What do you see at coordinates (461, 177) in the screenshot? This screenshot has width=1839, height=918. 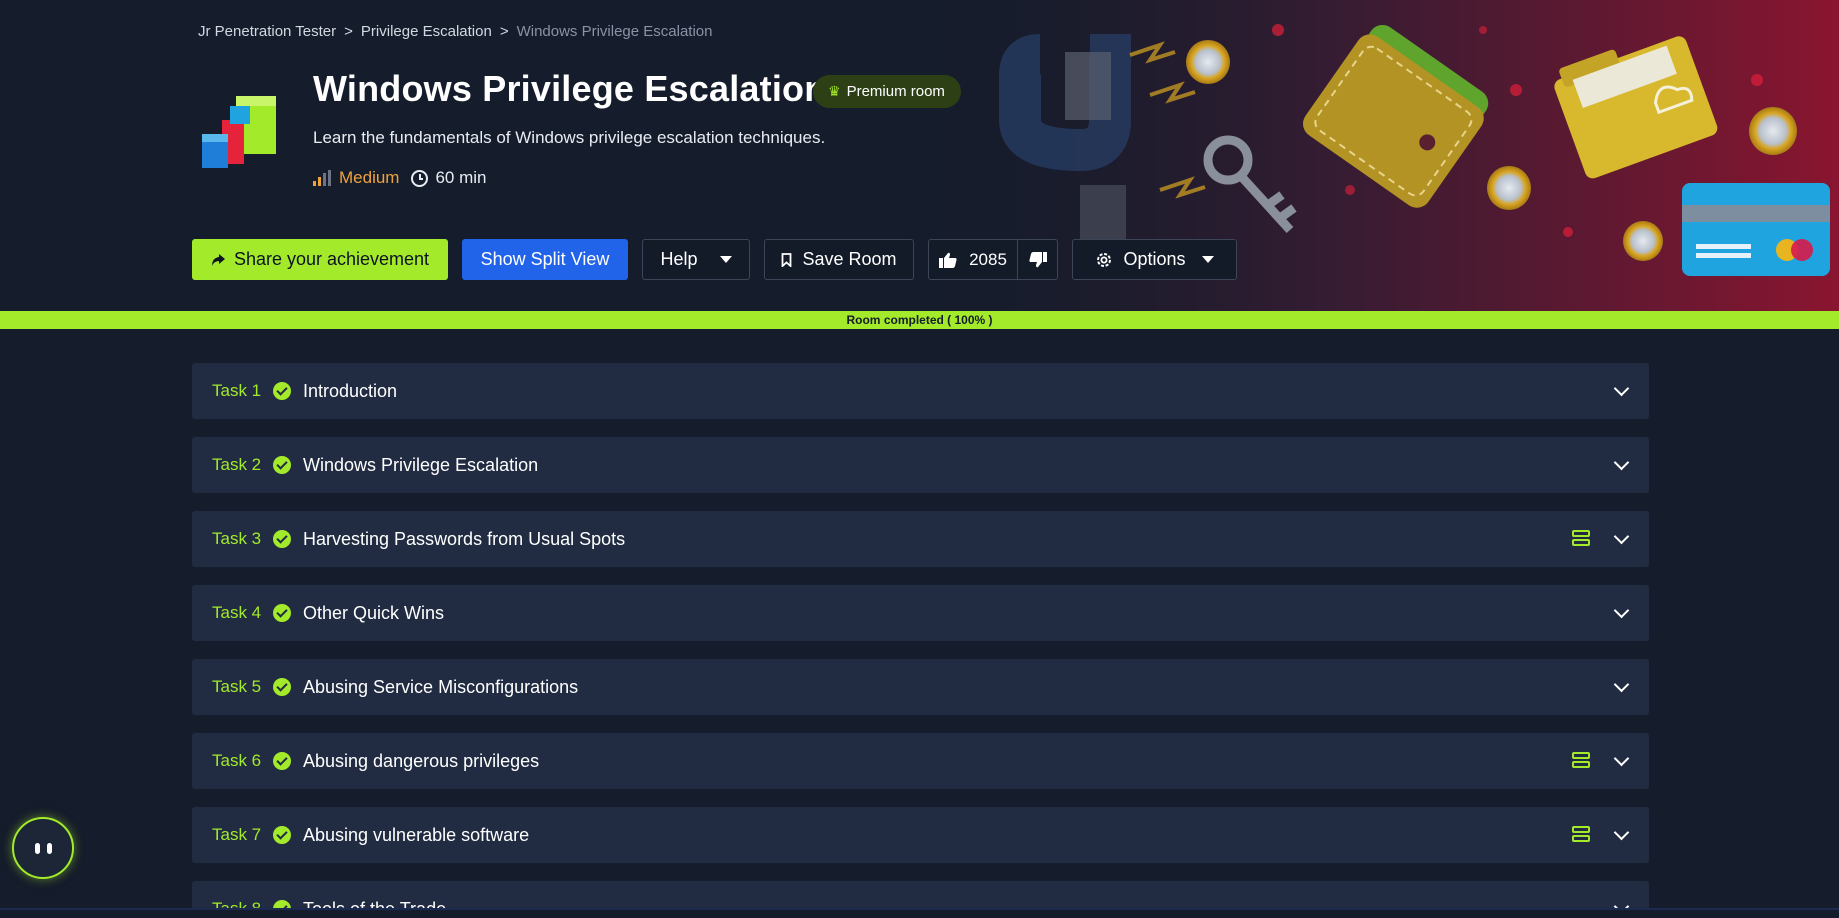 I see `duration-label: 60 min` at bounding box center [461, 177].